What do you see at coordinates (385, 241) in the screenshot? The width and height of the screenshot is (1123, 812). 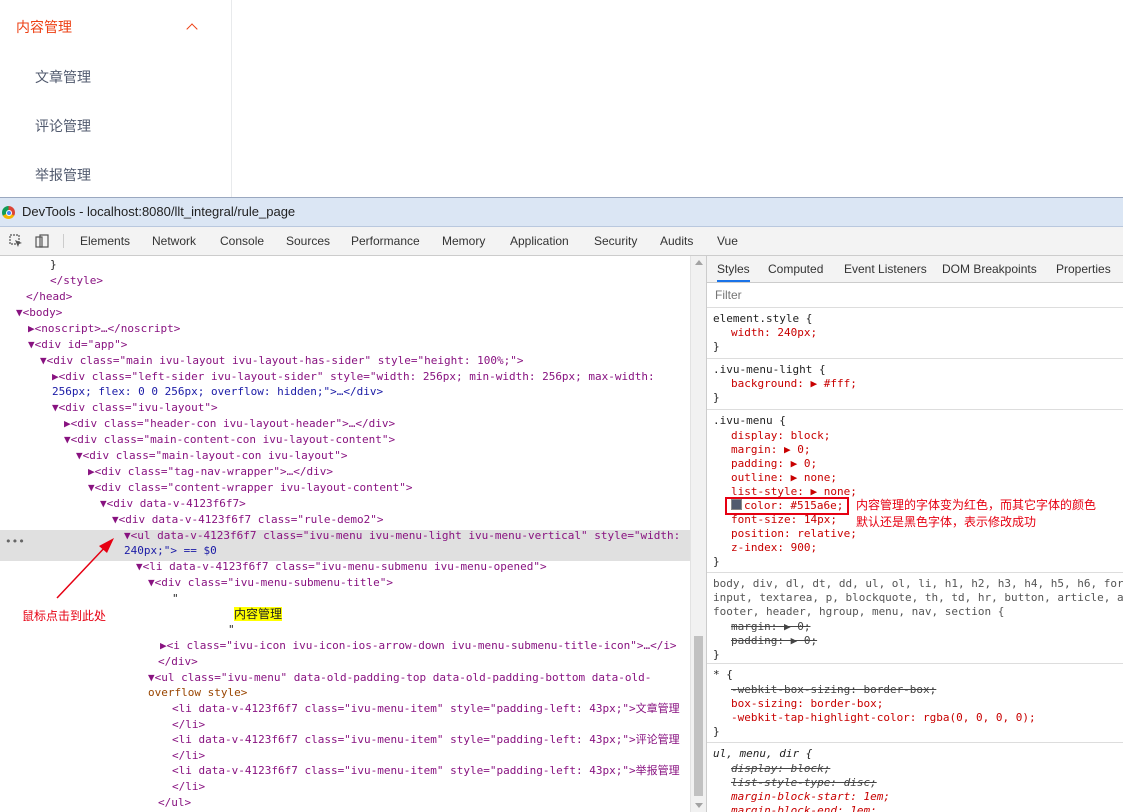 I see `tab-performance: Performance` at bounding box center [385, 241].